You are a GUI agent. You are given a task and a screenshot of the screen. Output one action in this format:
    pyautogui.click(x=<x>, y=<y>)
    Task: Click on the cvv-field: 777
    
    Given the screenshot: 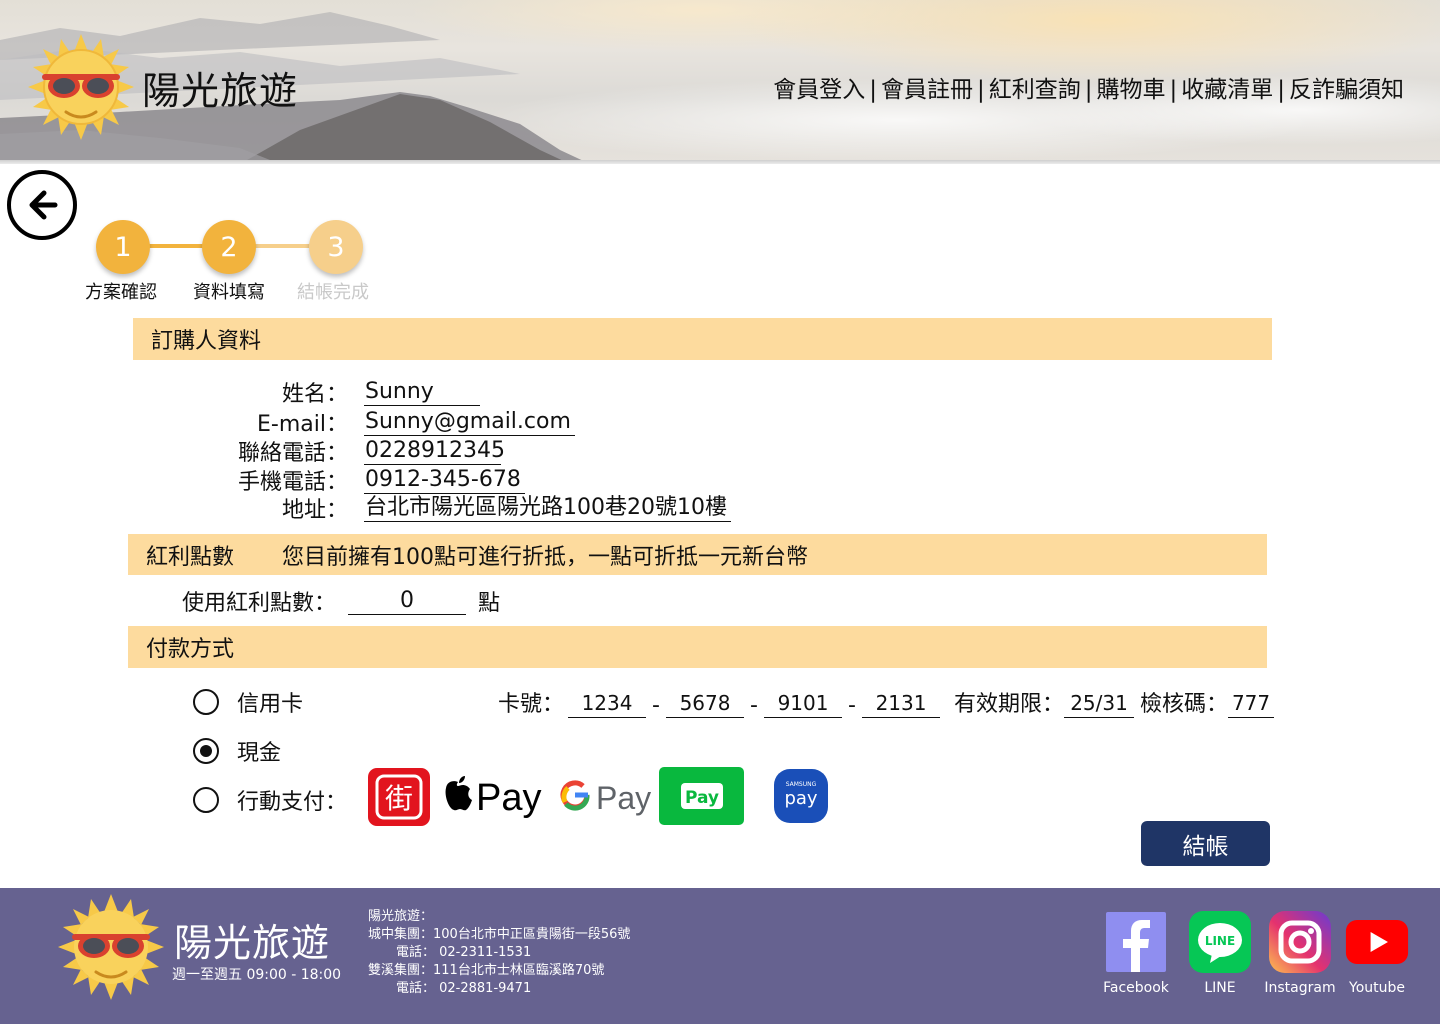 What is the action you would take?
    pyautogui.click(x=1251, y=703)
    